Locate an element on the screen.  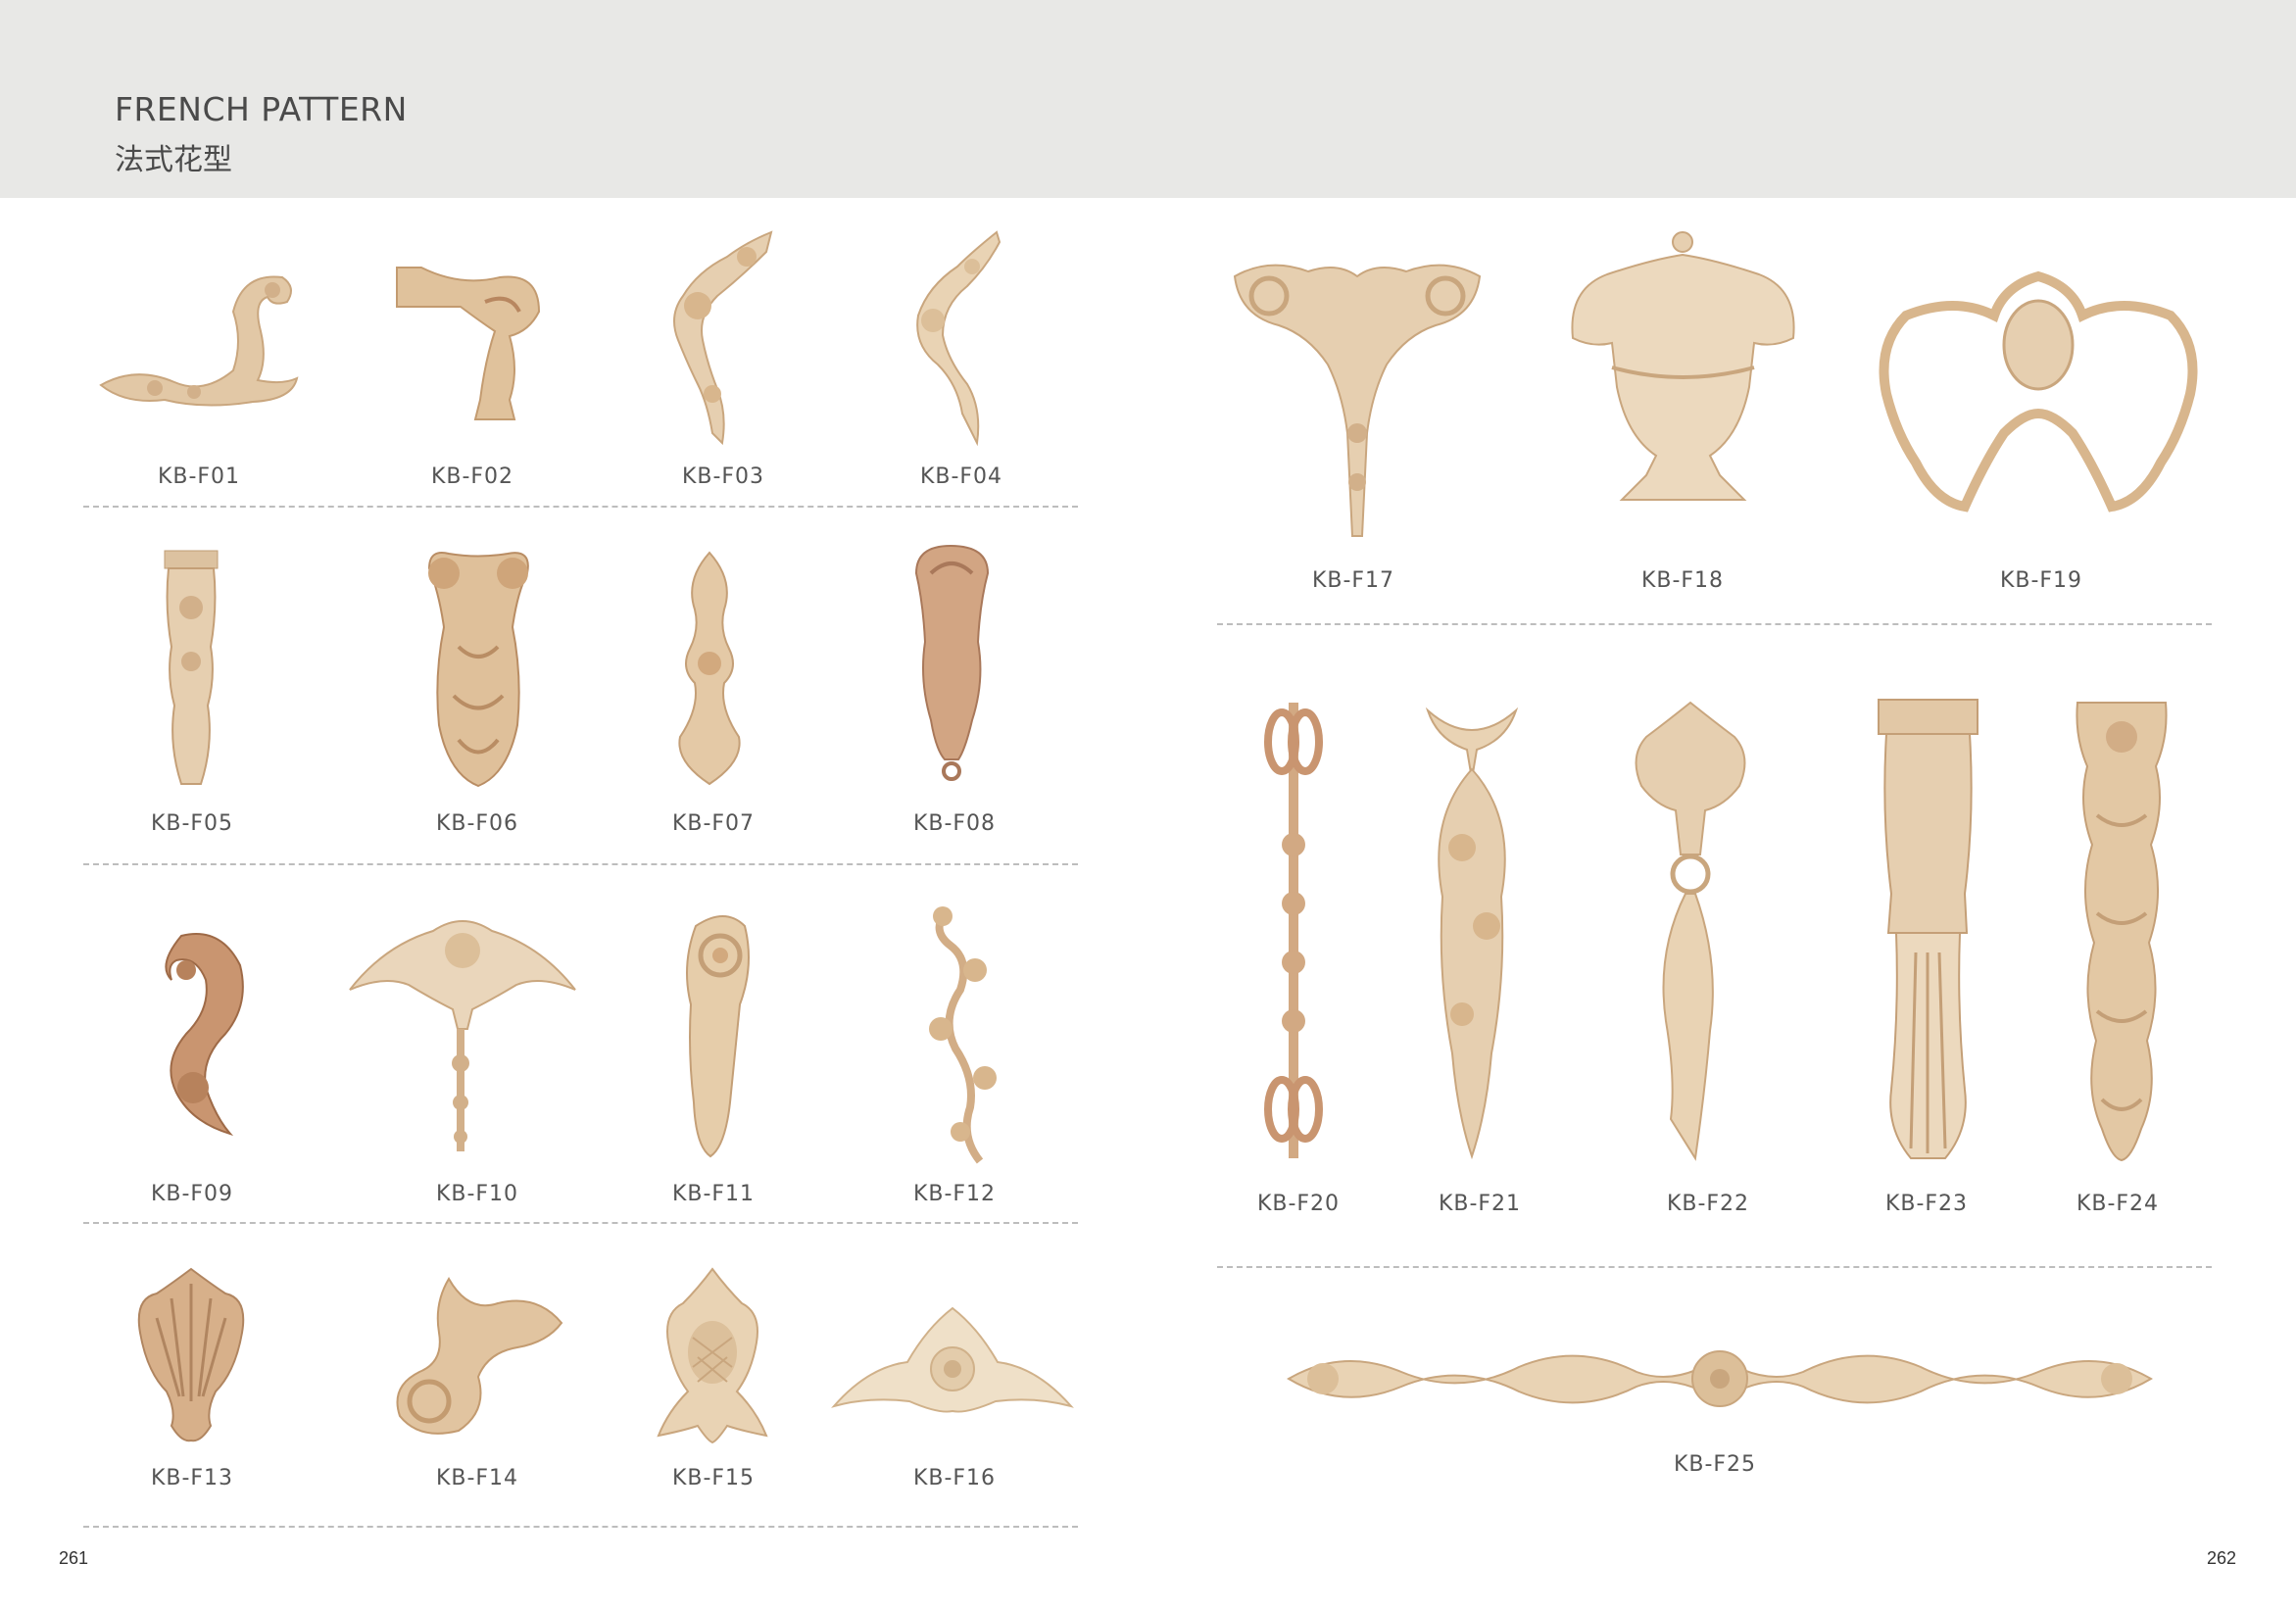
product-code-label: KB-F05 is located at coordinates (192, 823).